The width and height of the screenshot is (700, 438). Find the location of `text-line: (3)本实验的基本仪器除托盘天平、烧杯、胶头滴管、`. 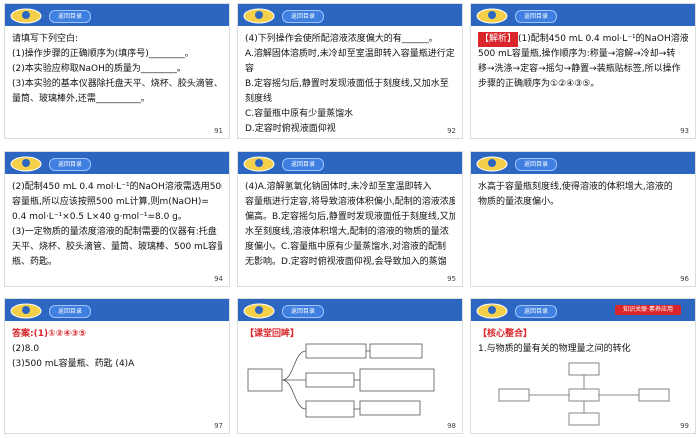

text-line: (3)本实验的基本仪器除托盘天平、烧杯、胶头滴管、 is located at coordinates (117, 84).